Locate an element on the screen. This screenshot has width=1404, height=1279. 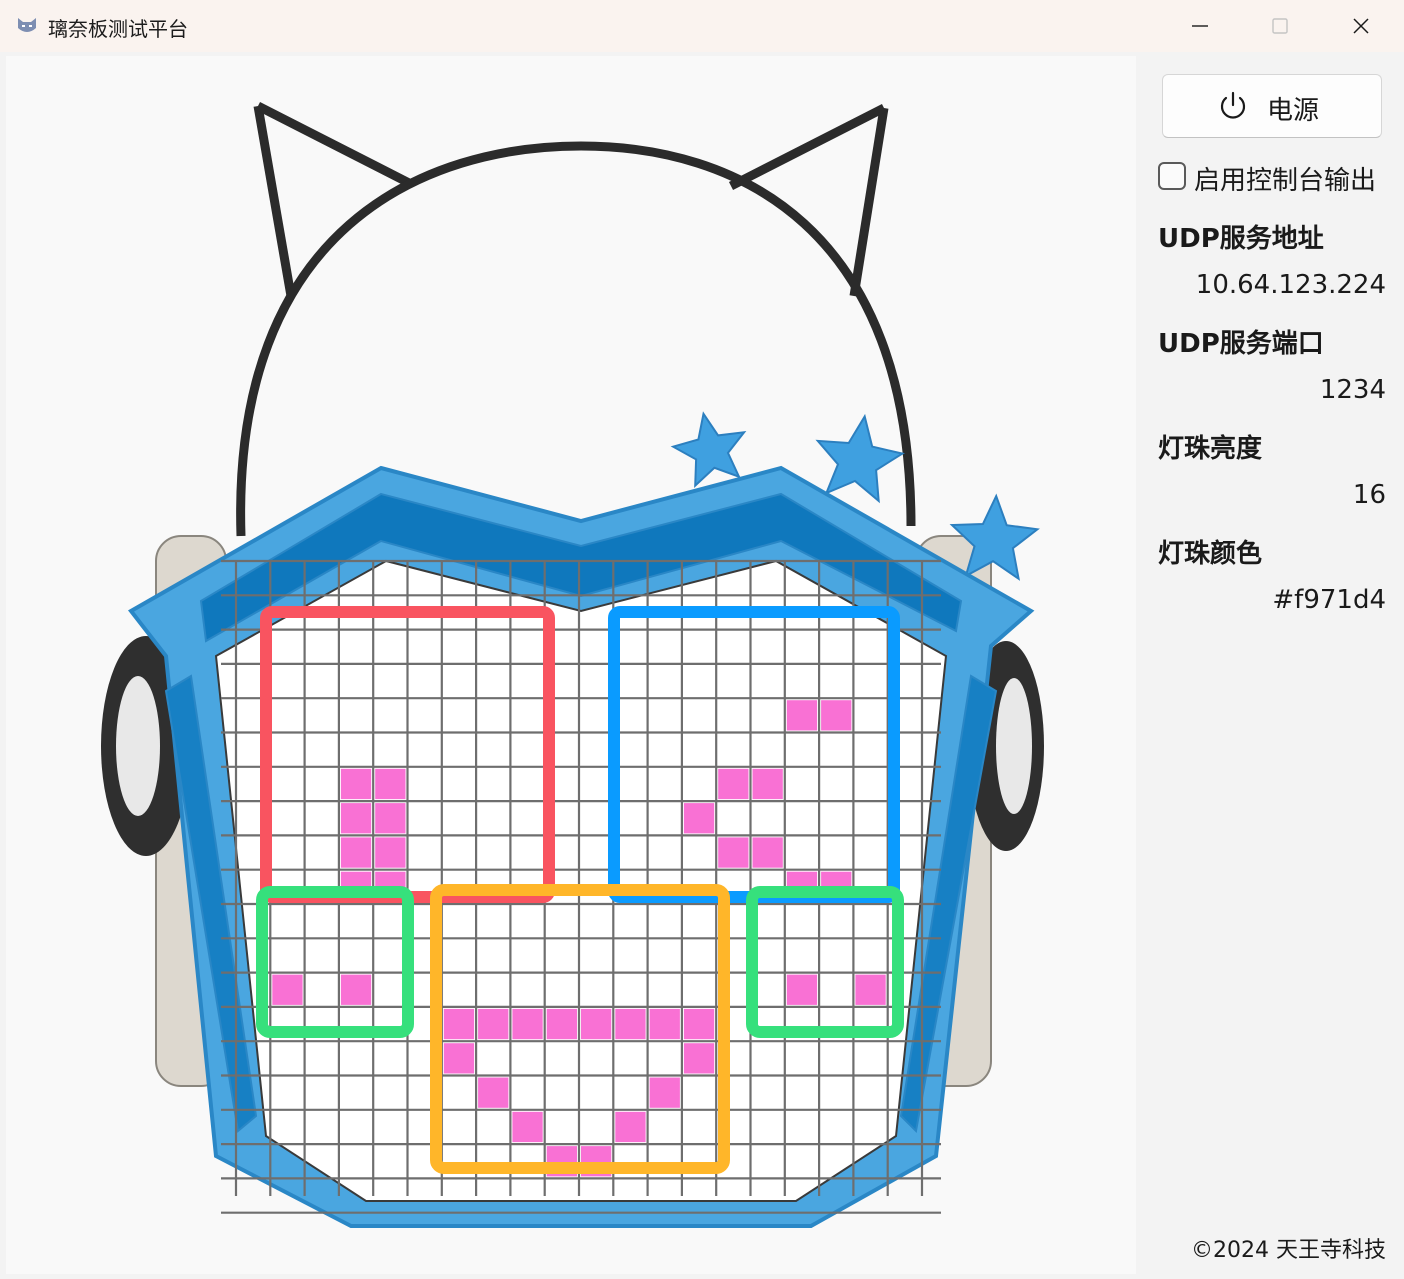
maximize-button is located at coordinates (1280, 26).